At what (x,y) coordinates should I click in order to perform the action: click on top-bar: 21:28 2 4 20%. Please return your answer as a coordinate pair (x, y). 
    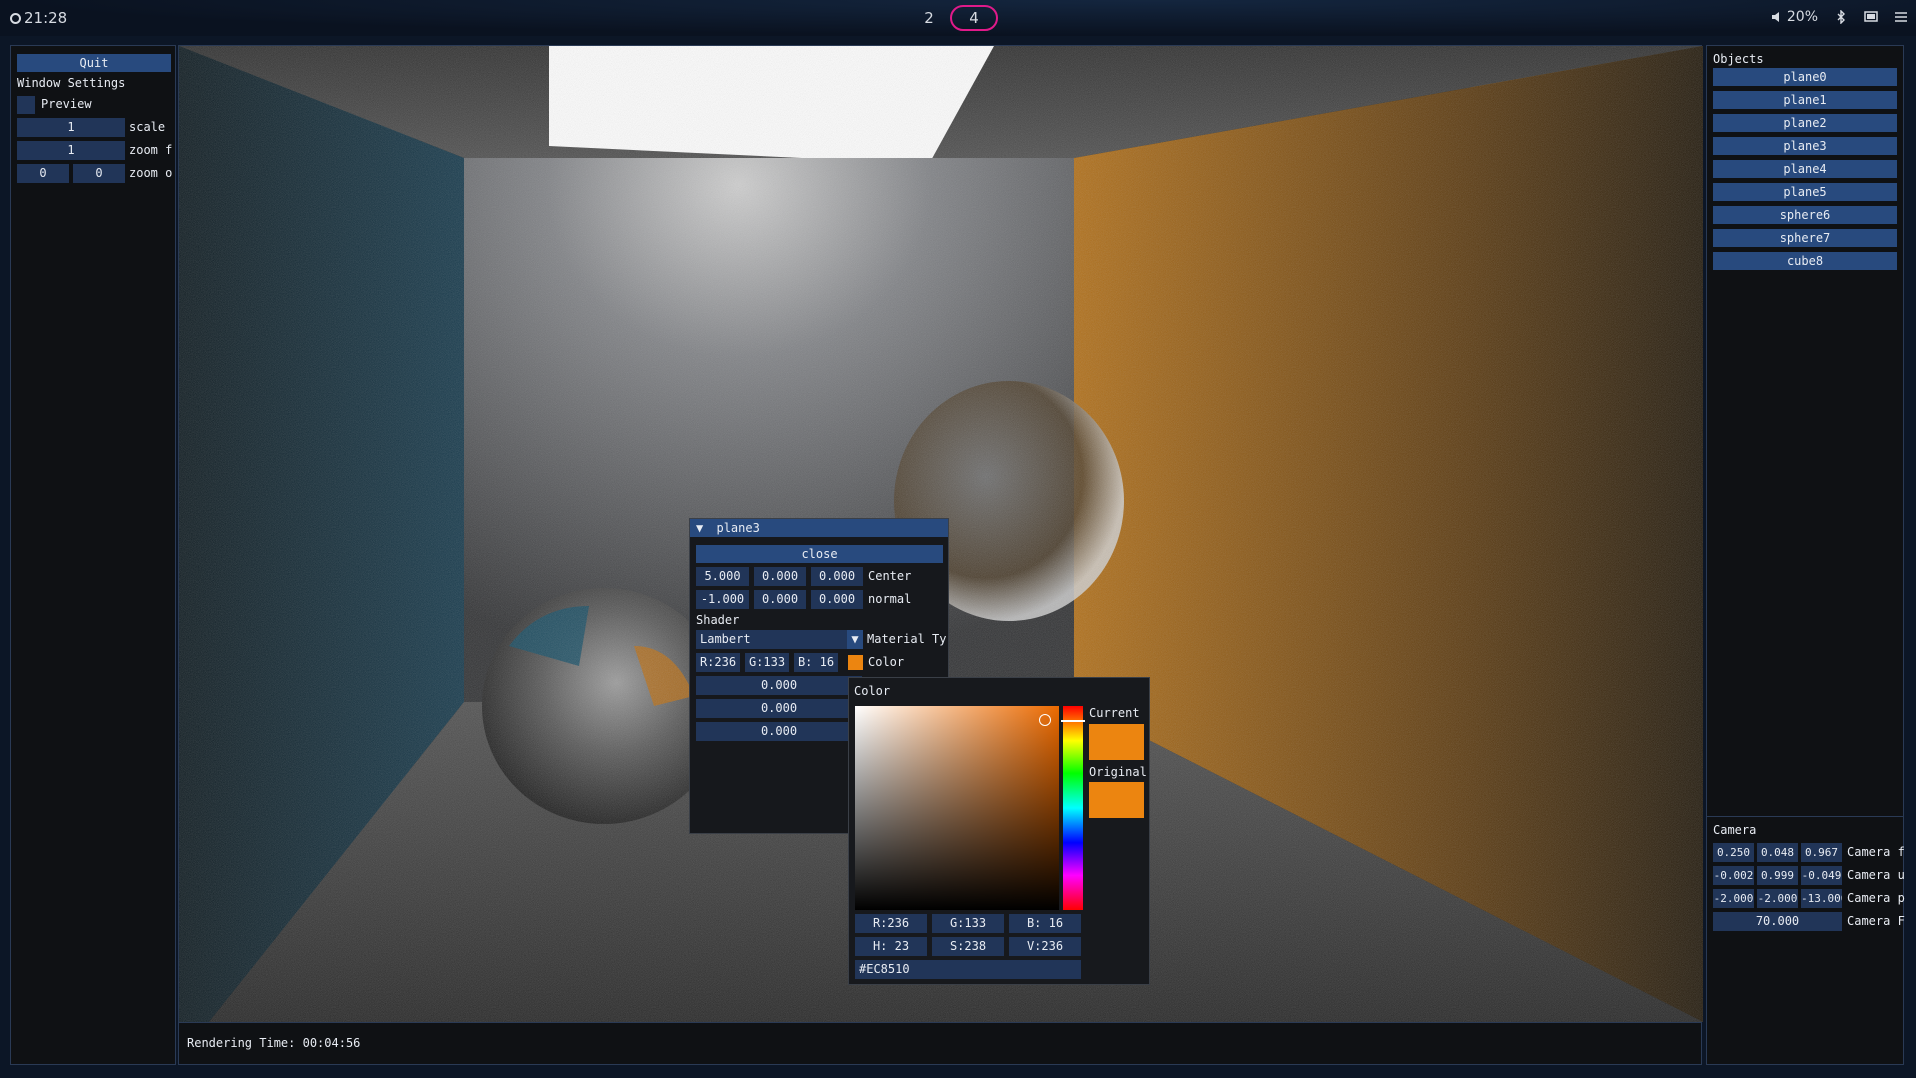
    Looking at the image, I should click on (958, 18).